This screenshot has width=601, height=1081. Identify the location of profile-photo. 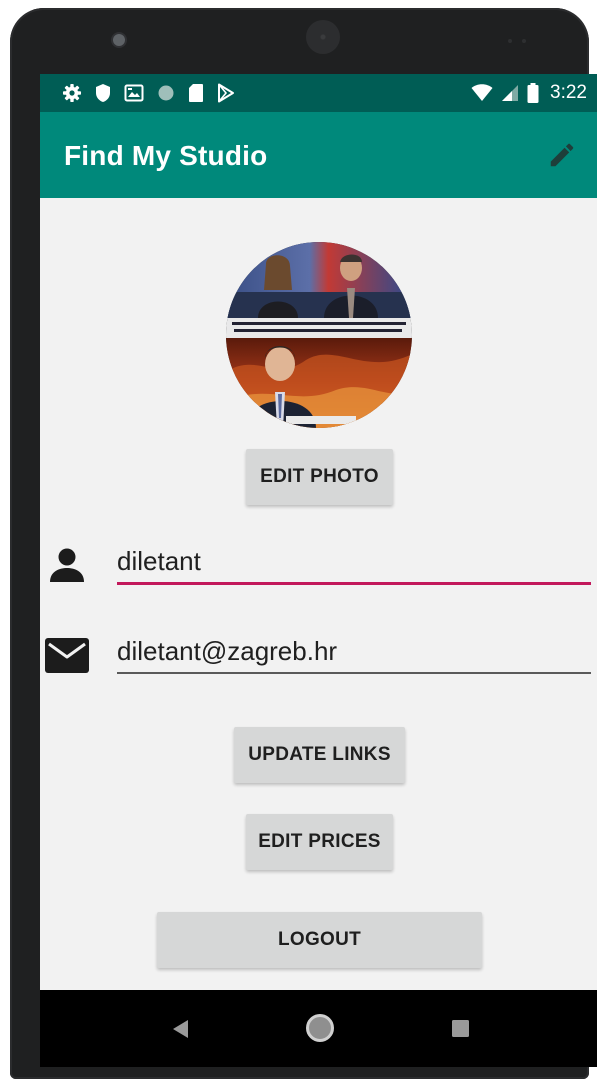
(319, 335).